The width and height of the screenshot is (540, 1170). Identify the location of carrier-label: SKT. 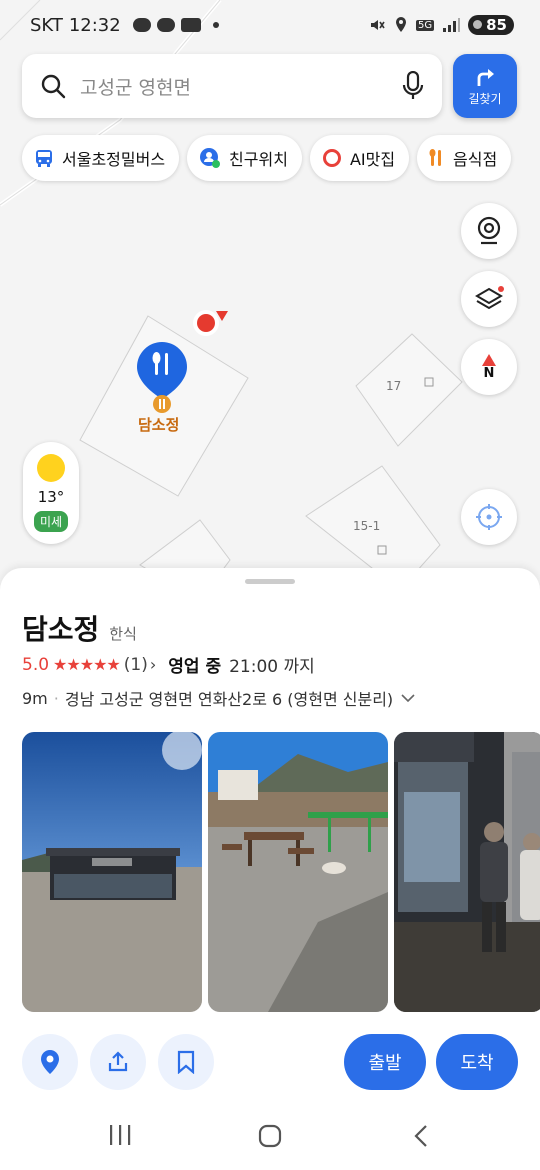
(46, 25).